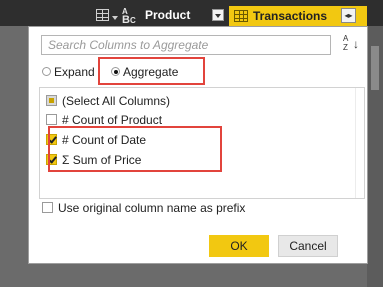  I want to click on expand-columns-icon: ◂▸, so click(348, 15).